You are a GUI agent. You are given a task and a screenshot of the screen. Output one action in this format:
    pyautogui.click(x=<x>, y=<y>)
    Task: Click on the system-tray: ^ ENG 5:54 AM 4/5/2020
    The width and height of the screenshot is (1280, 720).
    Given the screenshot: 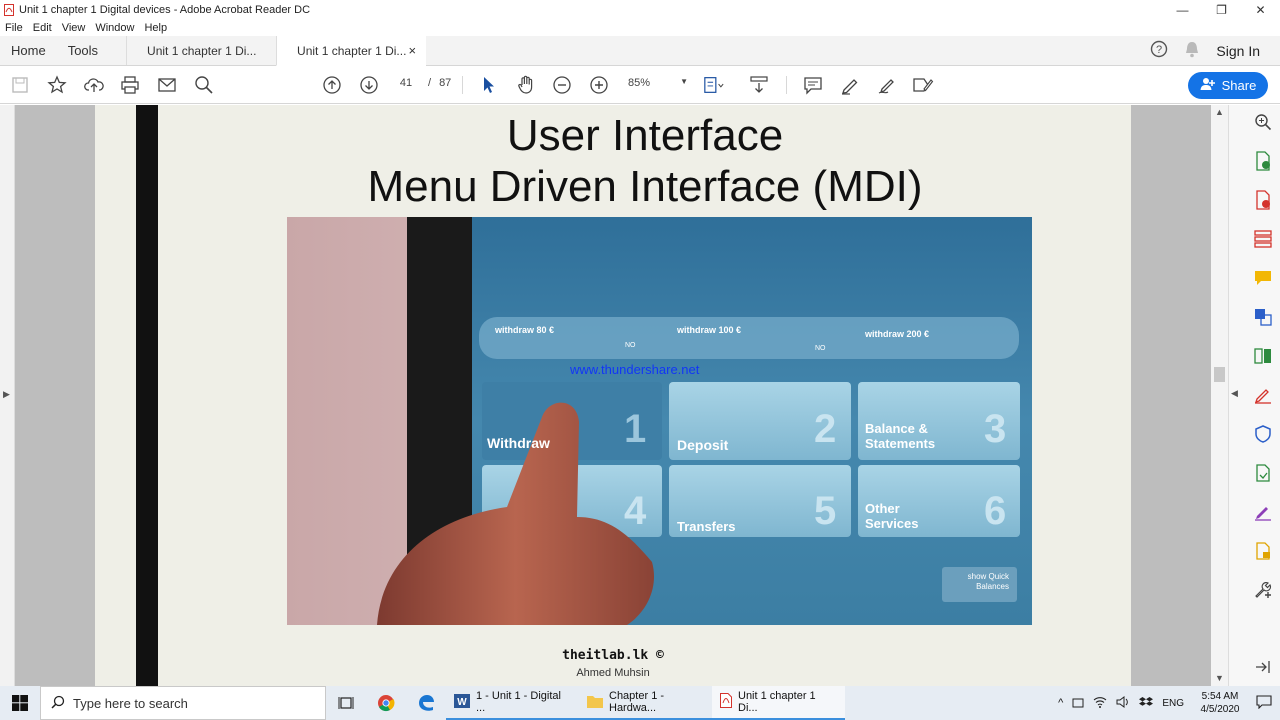 What is the action you would take?
    pyautogui.click(x=1169, y=703)
    